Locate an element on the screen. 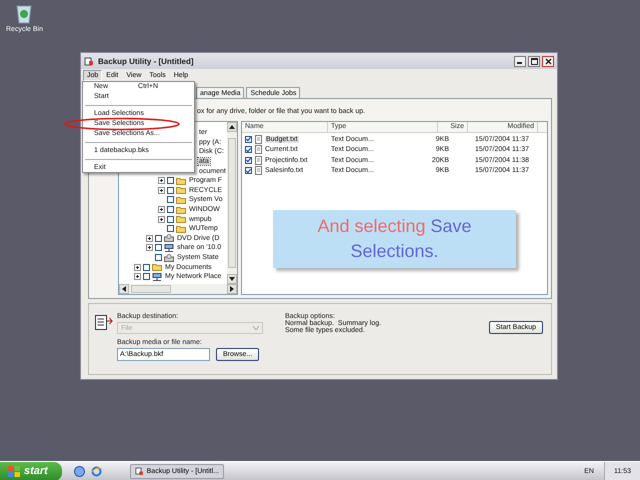  flag-icon is located at coordinates (14, 471).